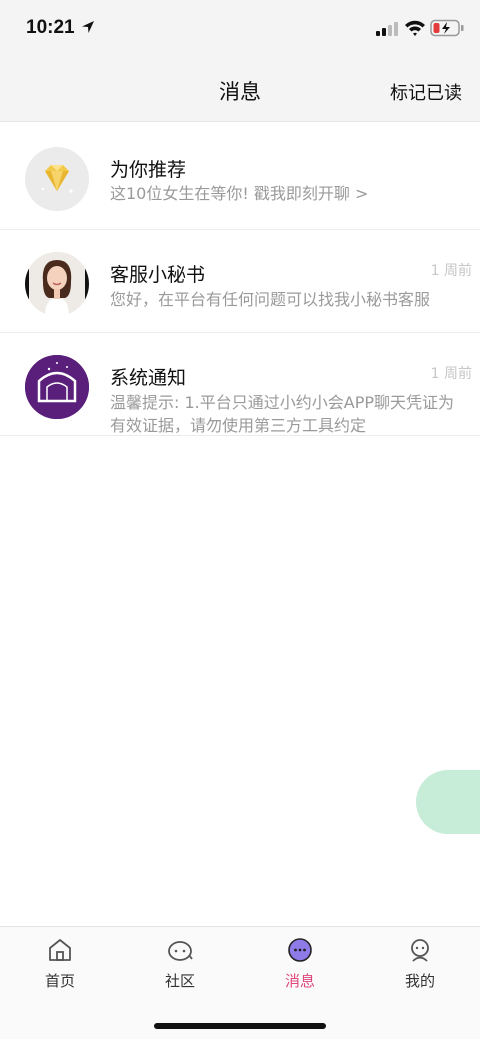 This screenshot has width=480, height=1039. Describe the element at coordinates (240, 90) in the screenshot. I see `nav-bar: 消息 标记已读` at that location.